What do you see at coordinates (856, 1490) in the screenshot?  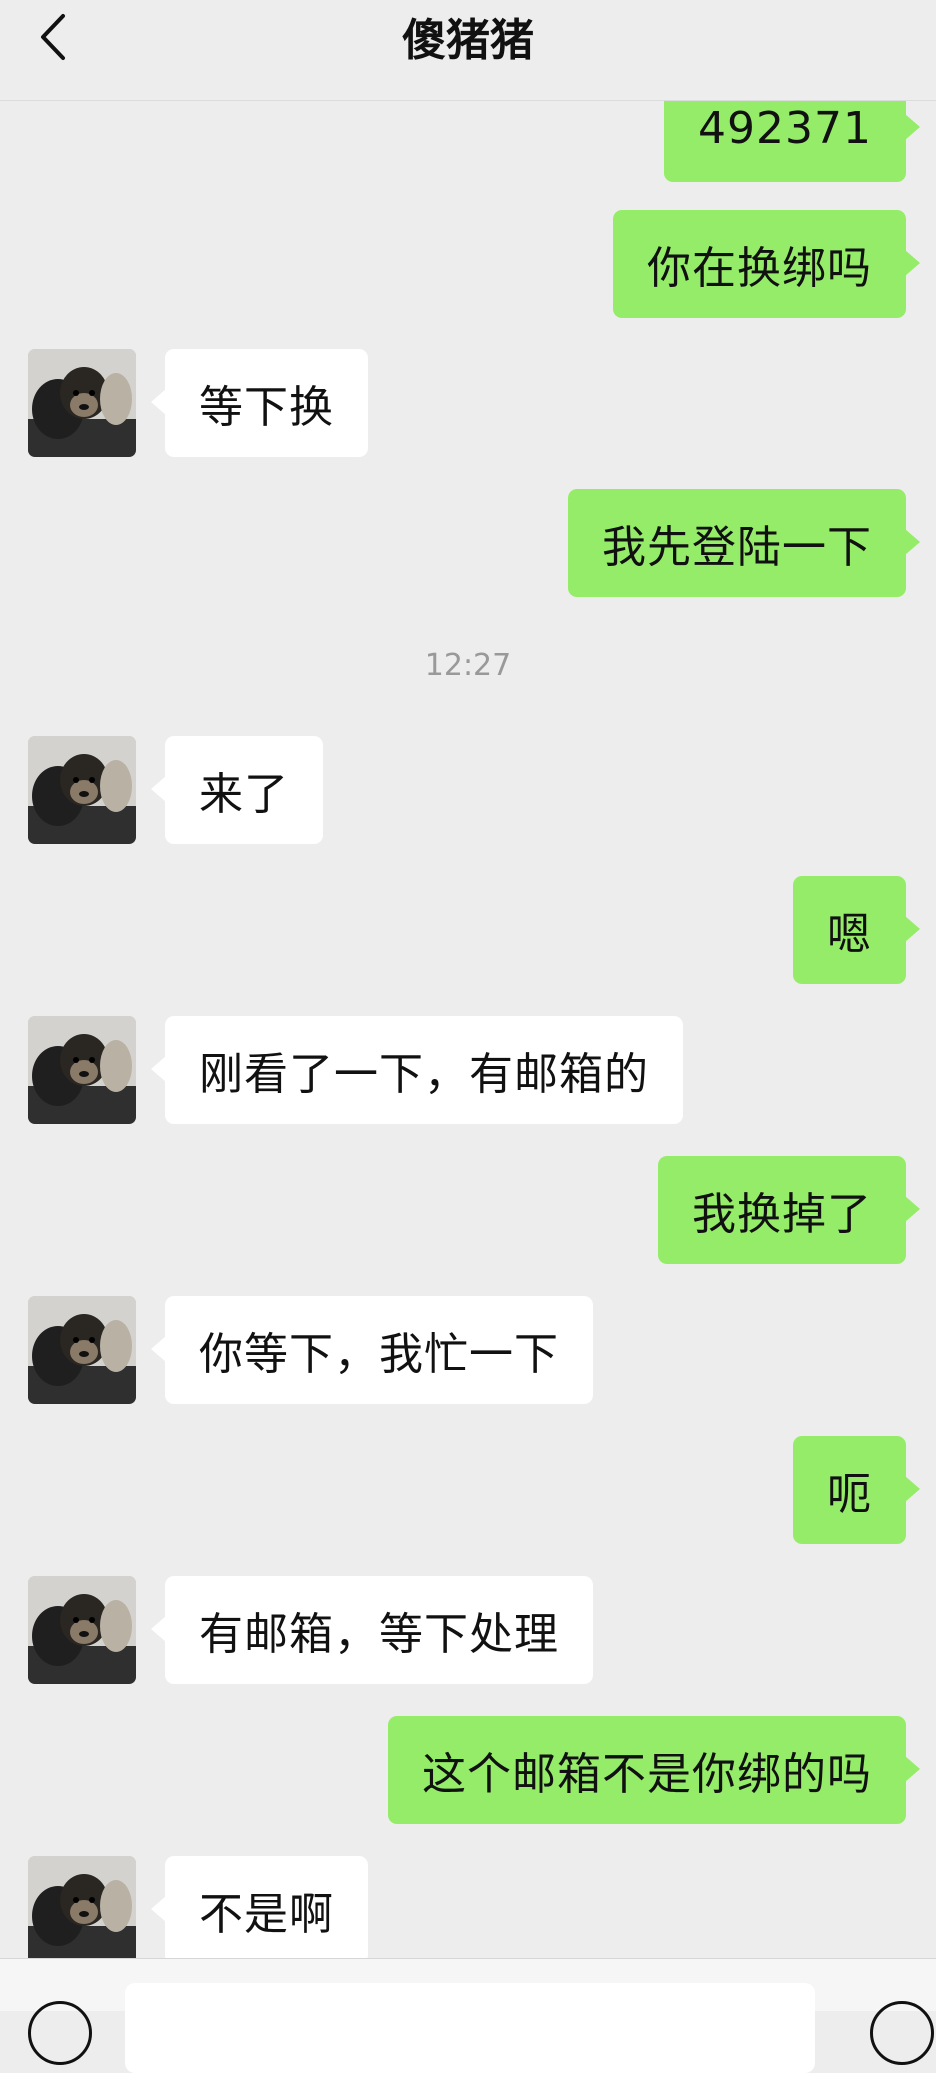 I see `message-bubble-sent: 呃` at bounding box center [856, 1490].